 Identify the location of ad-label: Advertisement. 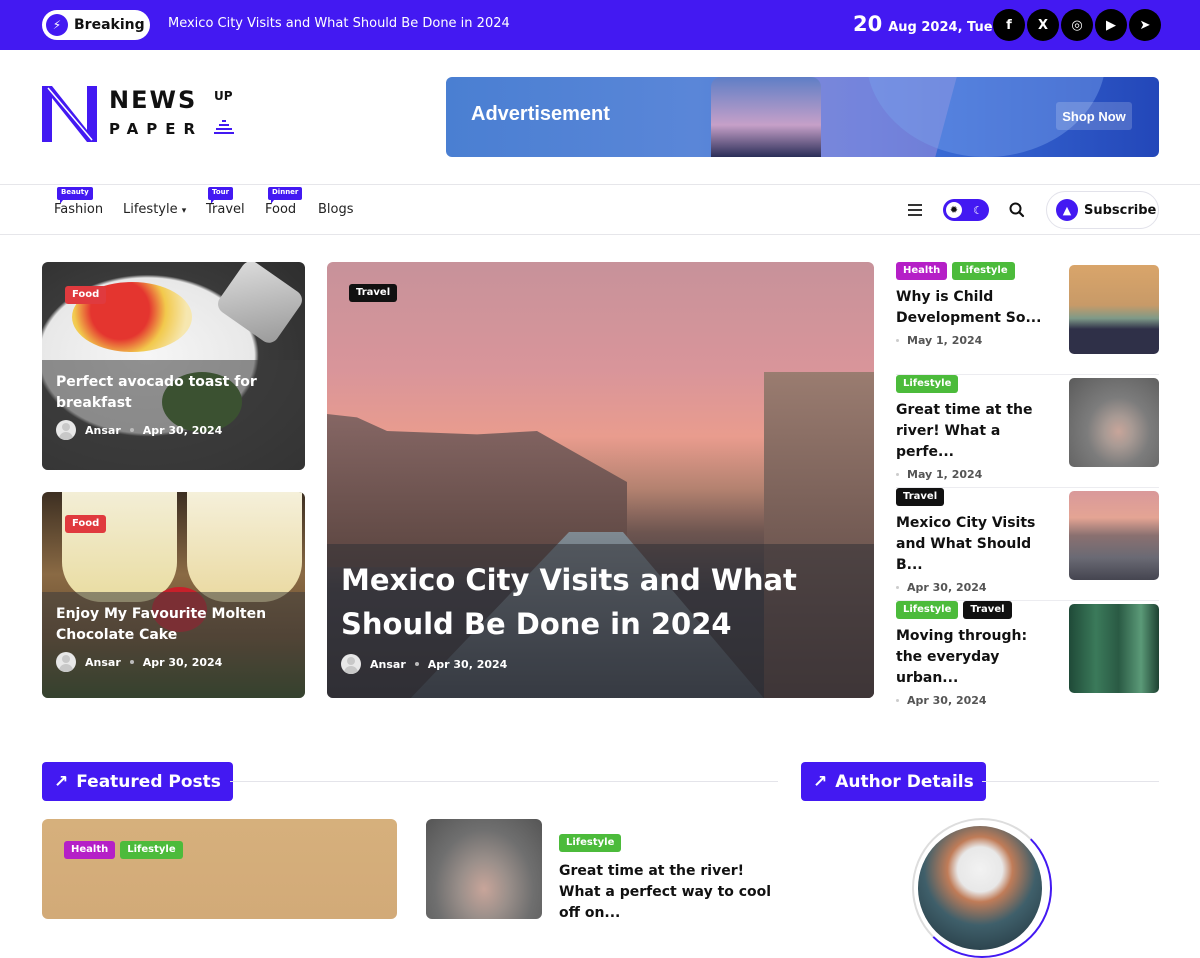
(540, 114).